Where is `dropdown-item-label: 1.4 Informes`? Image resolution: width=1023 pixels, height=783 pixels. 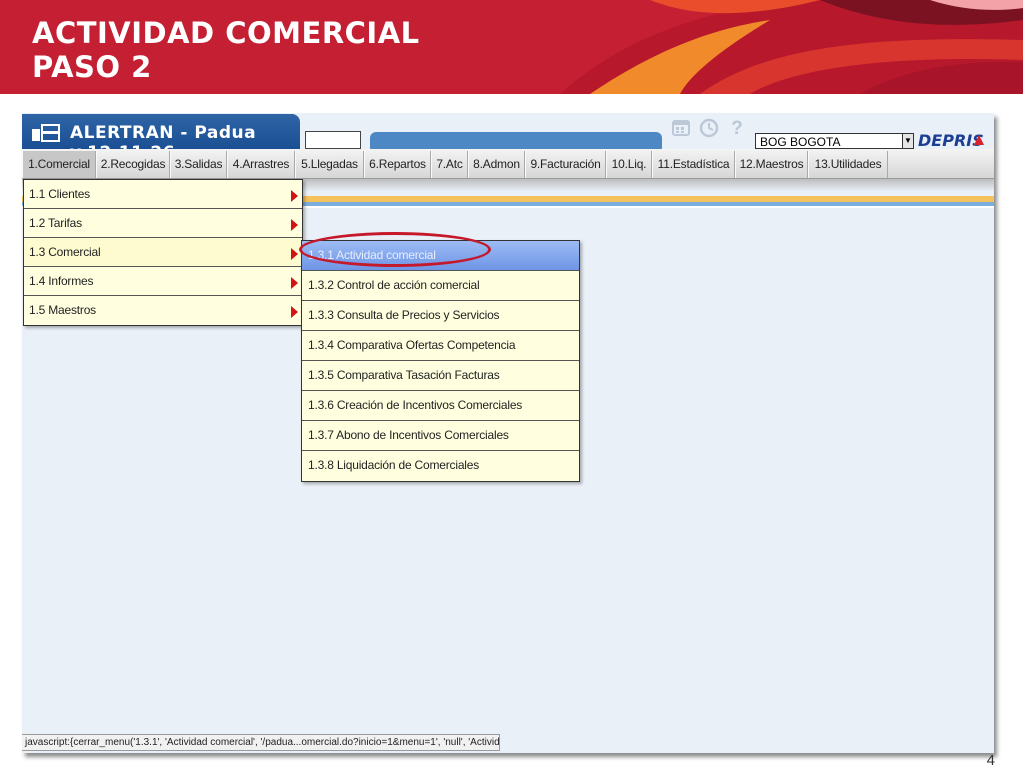
dropdown-item-label: 1.4 Informes is located at coordinates (61, 281).